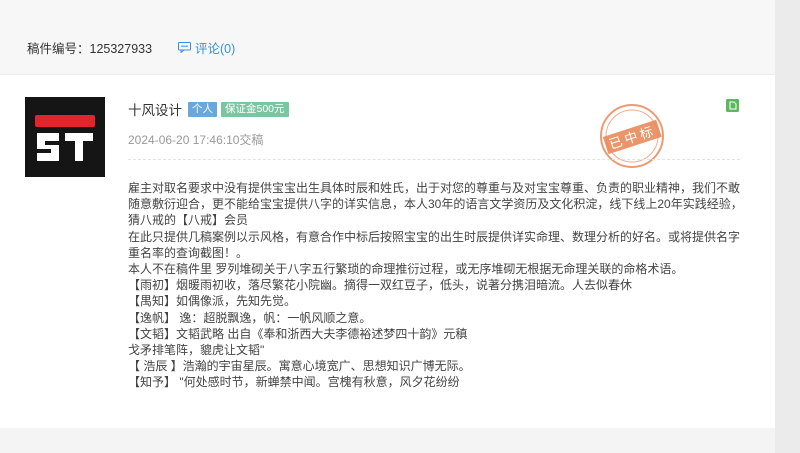 This screenshot has height=453, width=800. I want to click on designer-logo, so click(65, 137).